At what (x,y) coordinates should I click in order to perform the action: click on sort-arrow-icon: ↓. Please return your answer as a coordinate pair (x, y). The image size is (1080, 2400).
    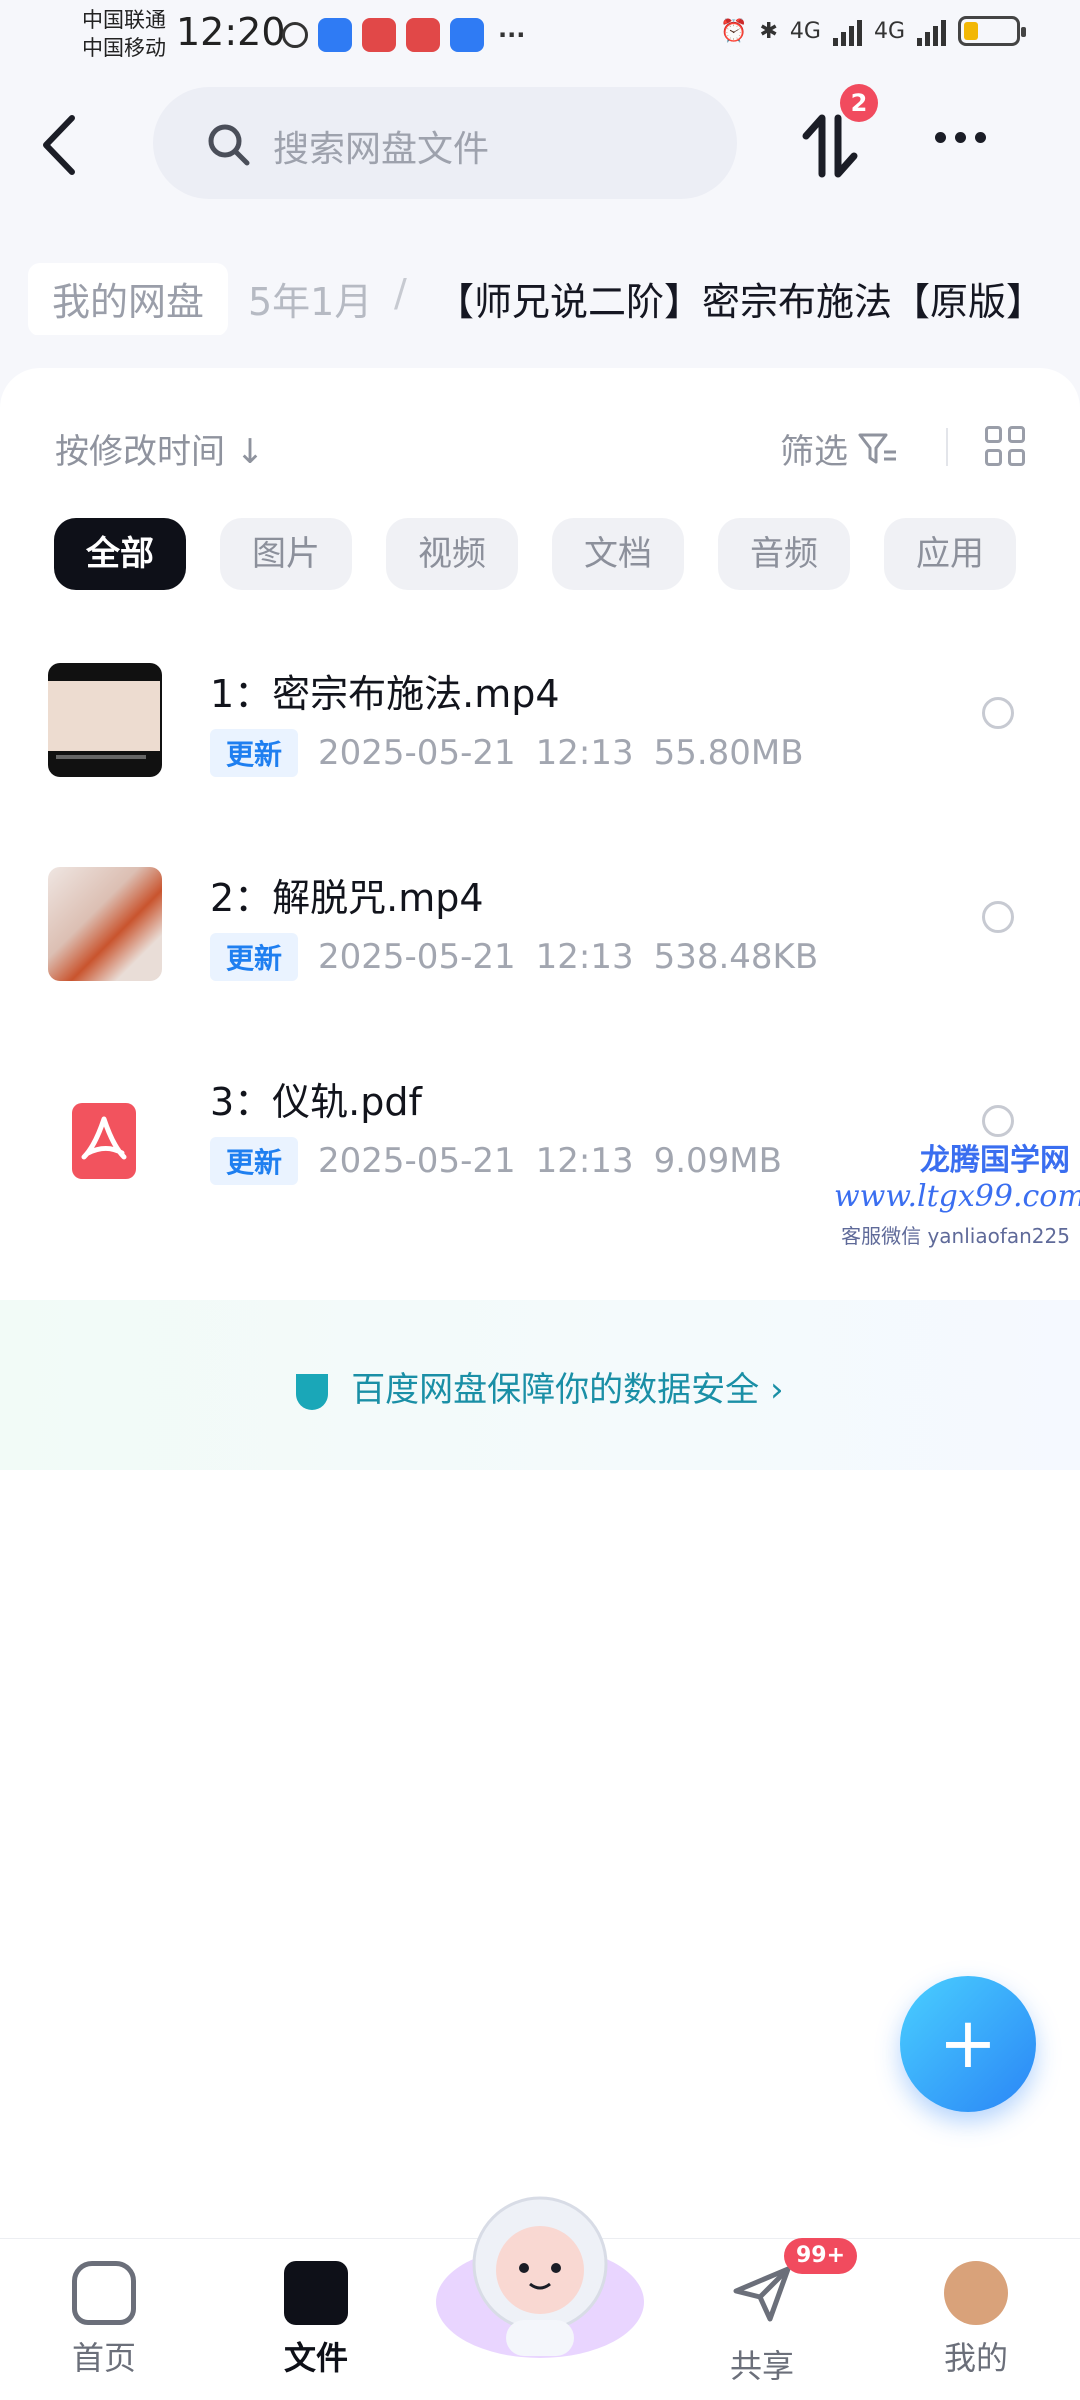
    Looking at the image, I should click on (250, 452).